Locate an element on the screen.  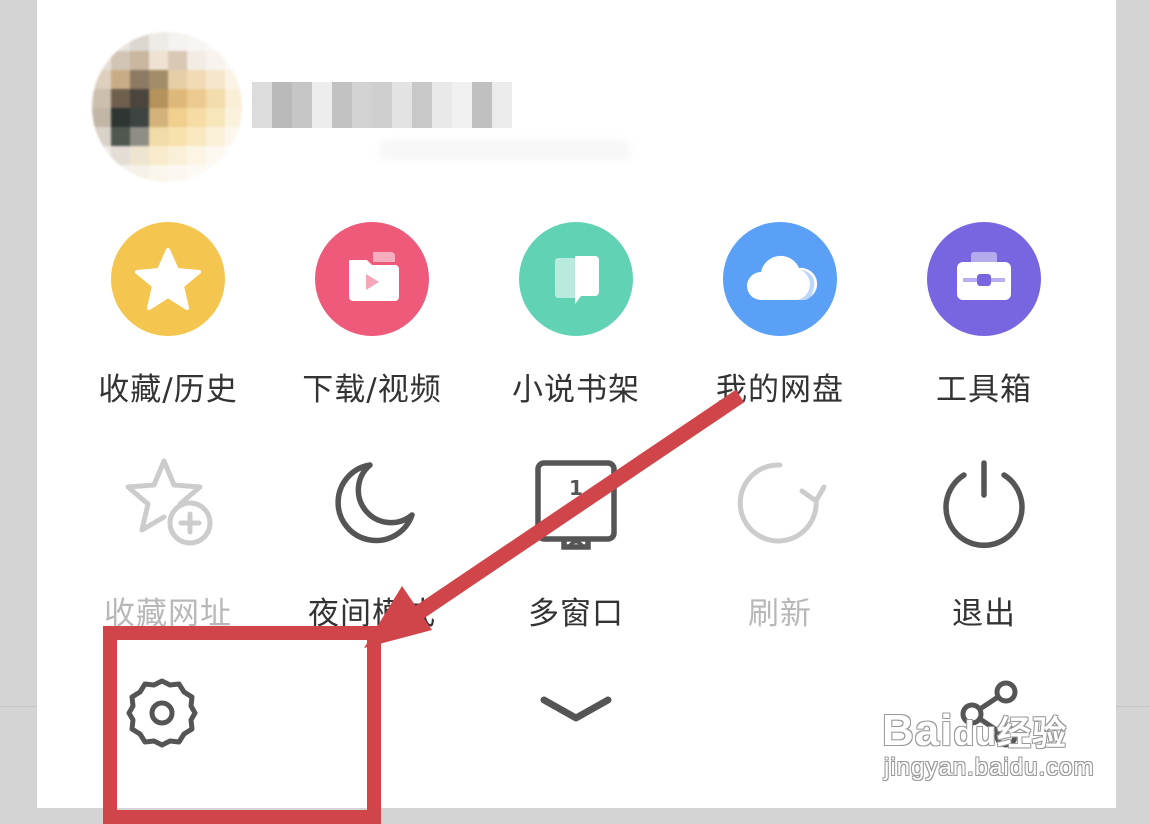
exit-tile: 退出 is located at coordinates (984, 543).